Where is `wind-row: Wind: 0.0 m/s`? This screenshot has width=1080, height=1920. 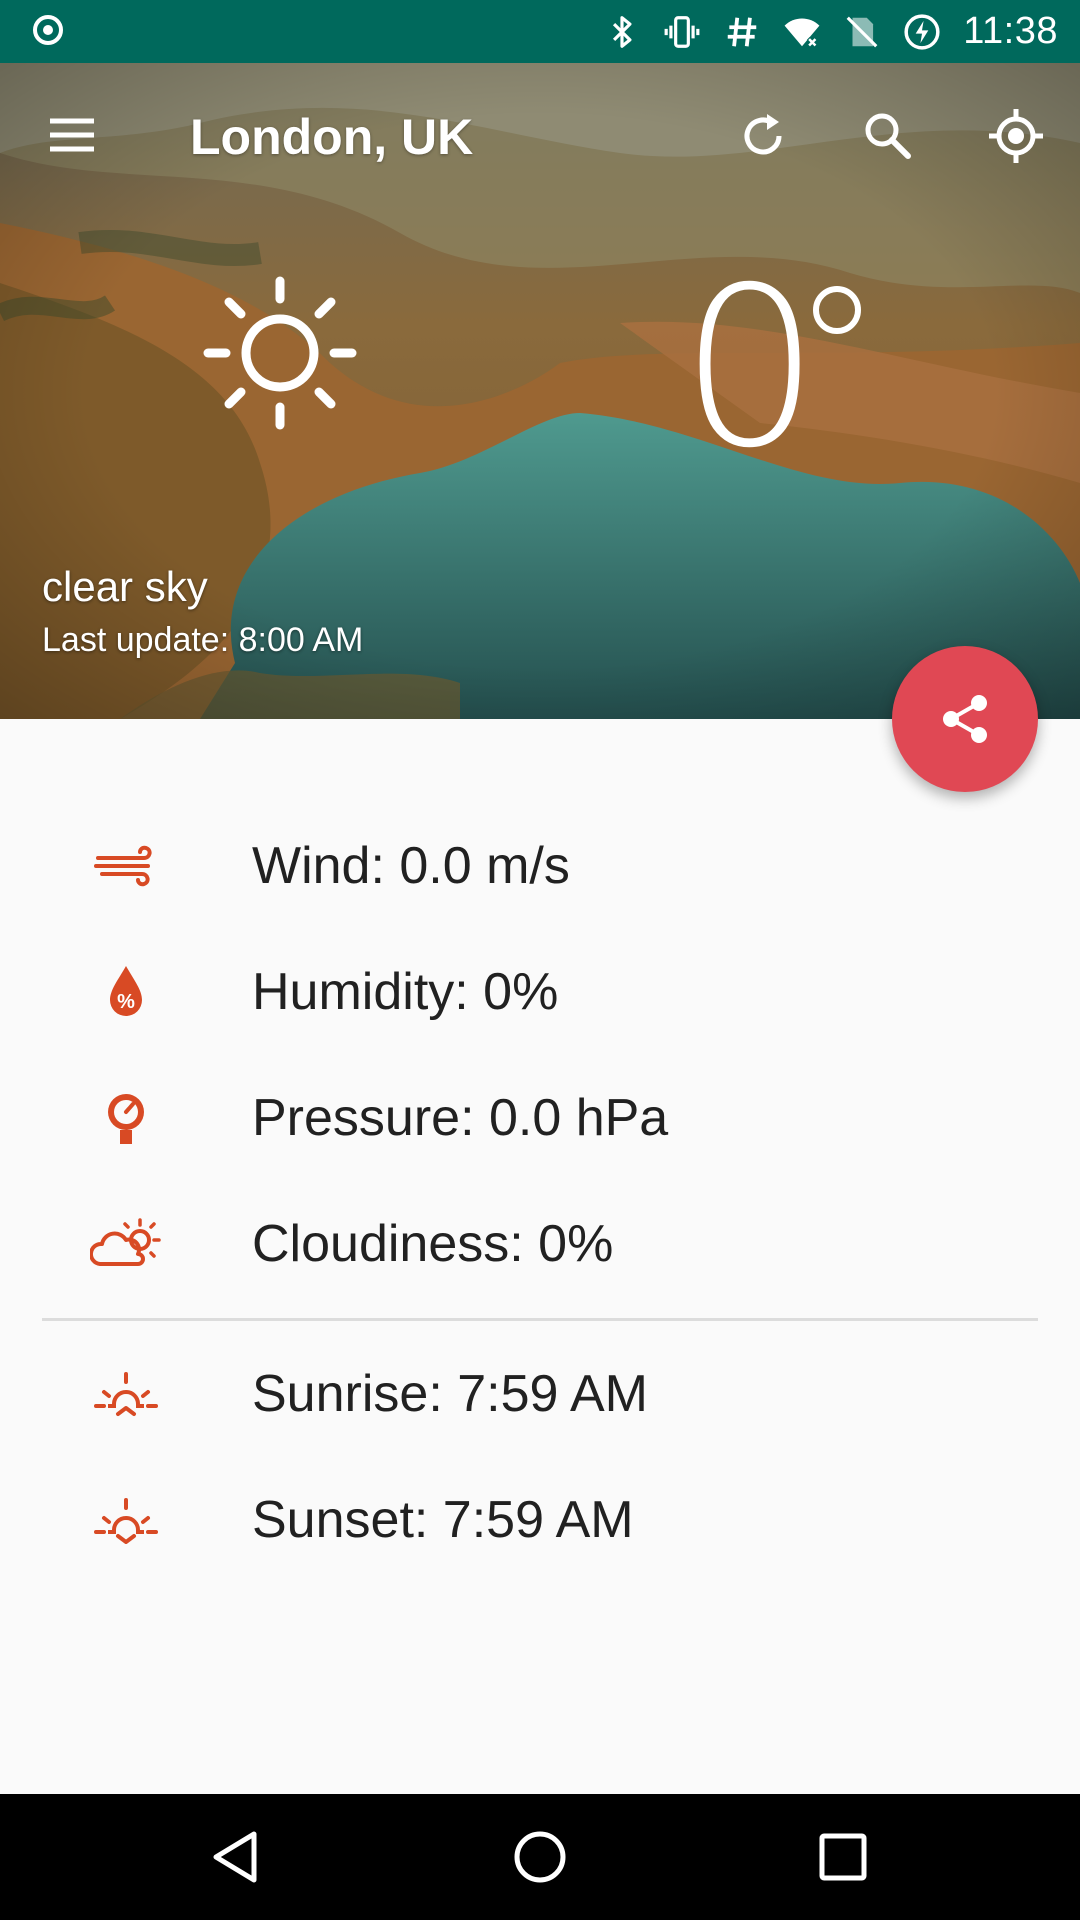
wind-row: Wind: 0.0 m/s is located at coordinates (540, 866).